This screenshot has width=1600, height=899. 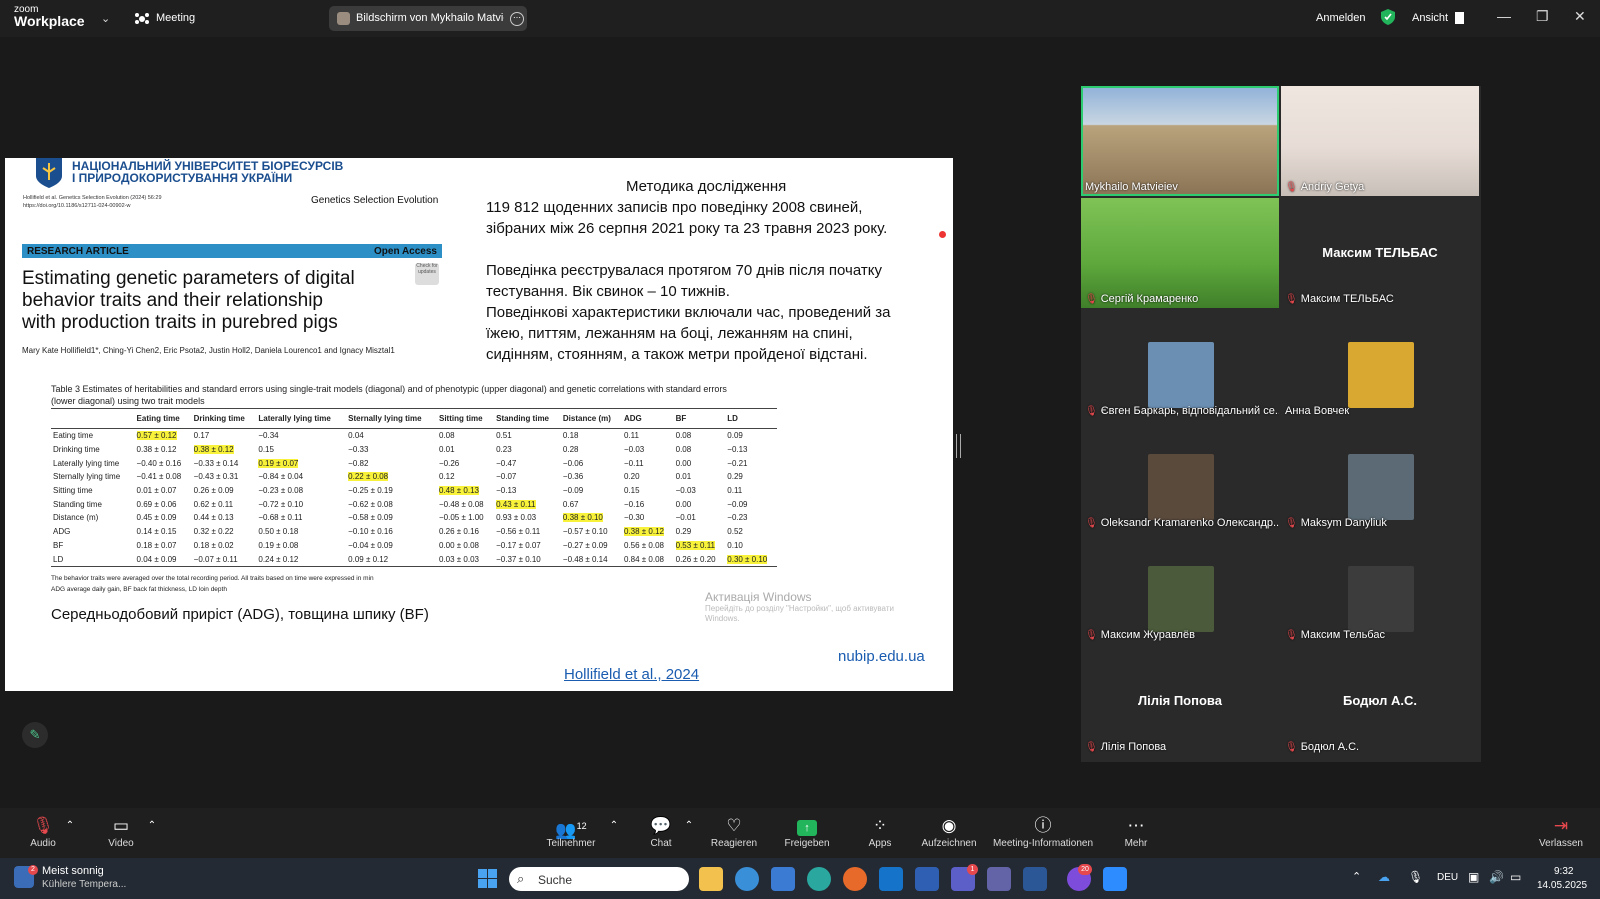 I want to click on mic-icon: 🎙, so click(x=1415, y=877).